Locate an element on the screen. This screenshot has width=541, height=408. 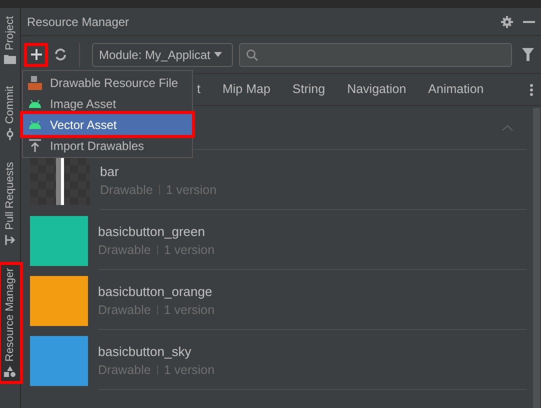
search-field is located at coordinates (375, 54).